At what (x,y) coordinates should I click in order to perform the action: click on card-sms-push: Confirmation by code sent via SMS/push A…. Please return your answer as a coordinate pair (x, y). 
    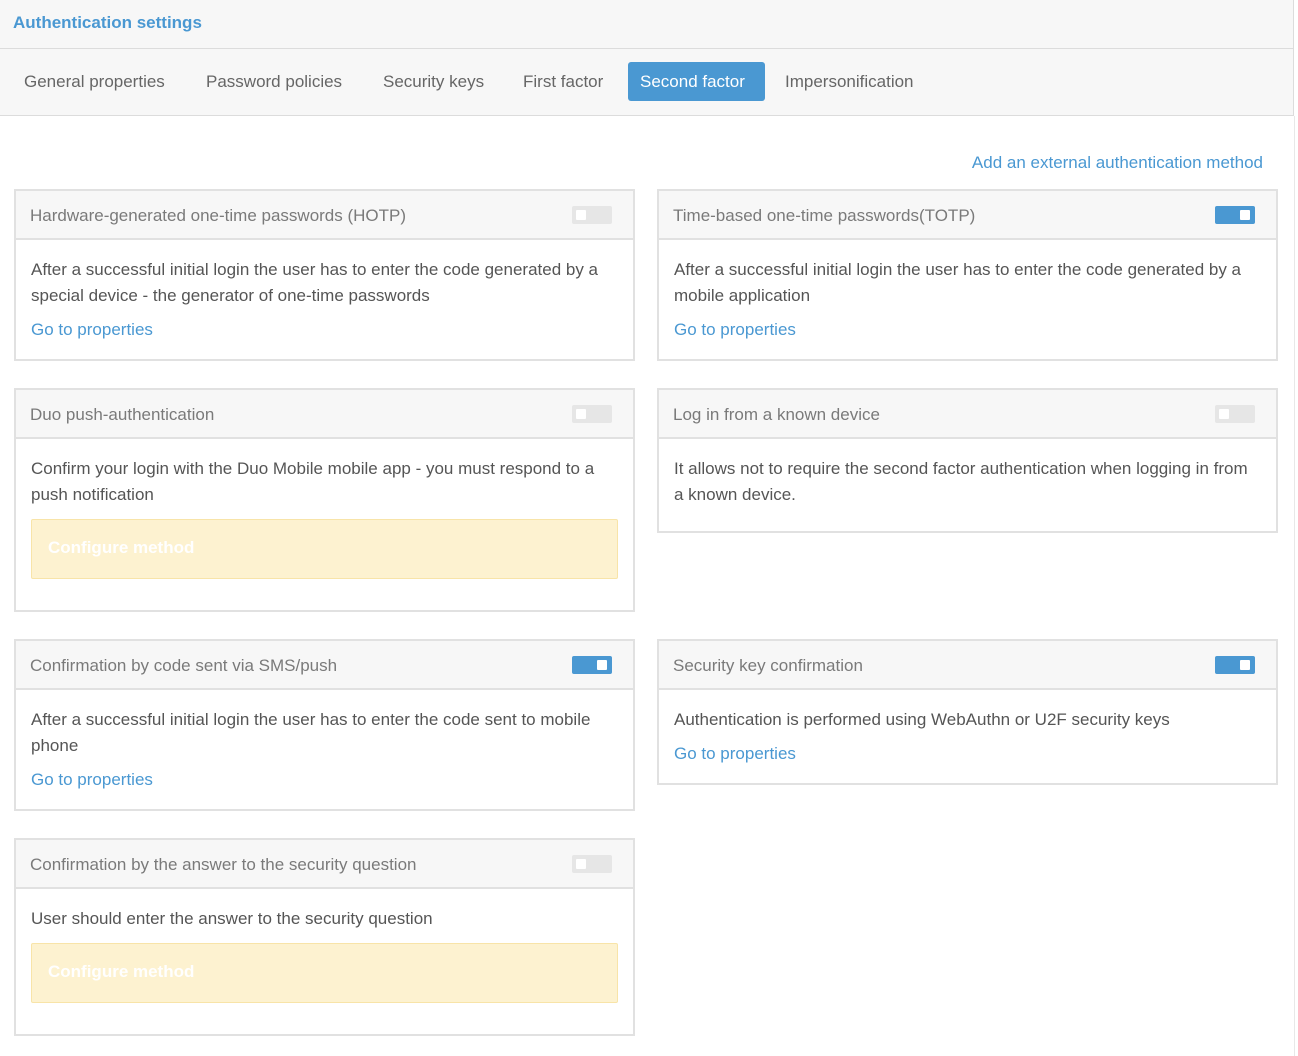
    Looking at the image, I should click on (324, 725).